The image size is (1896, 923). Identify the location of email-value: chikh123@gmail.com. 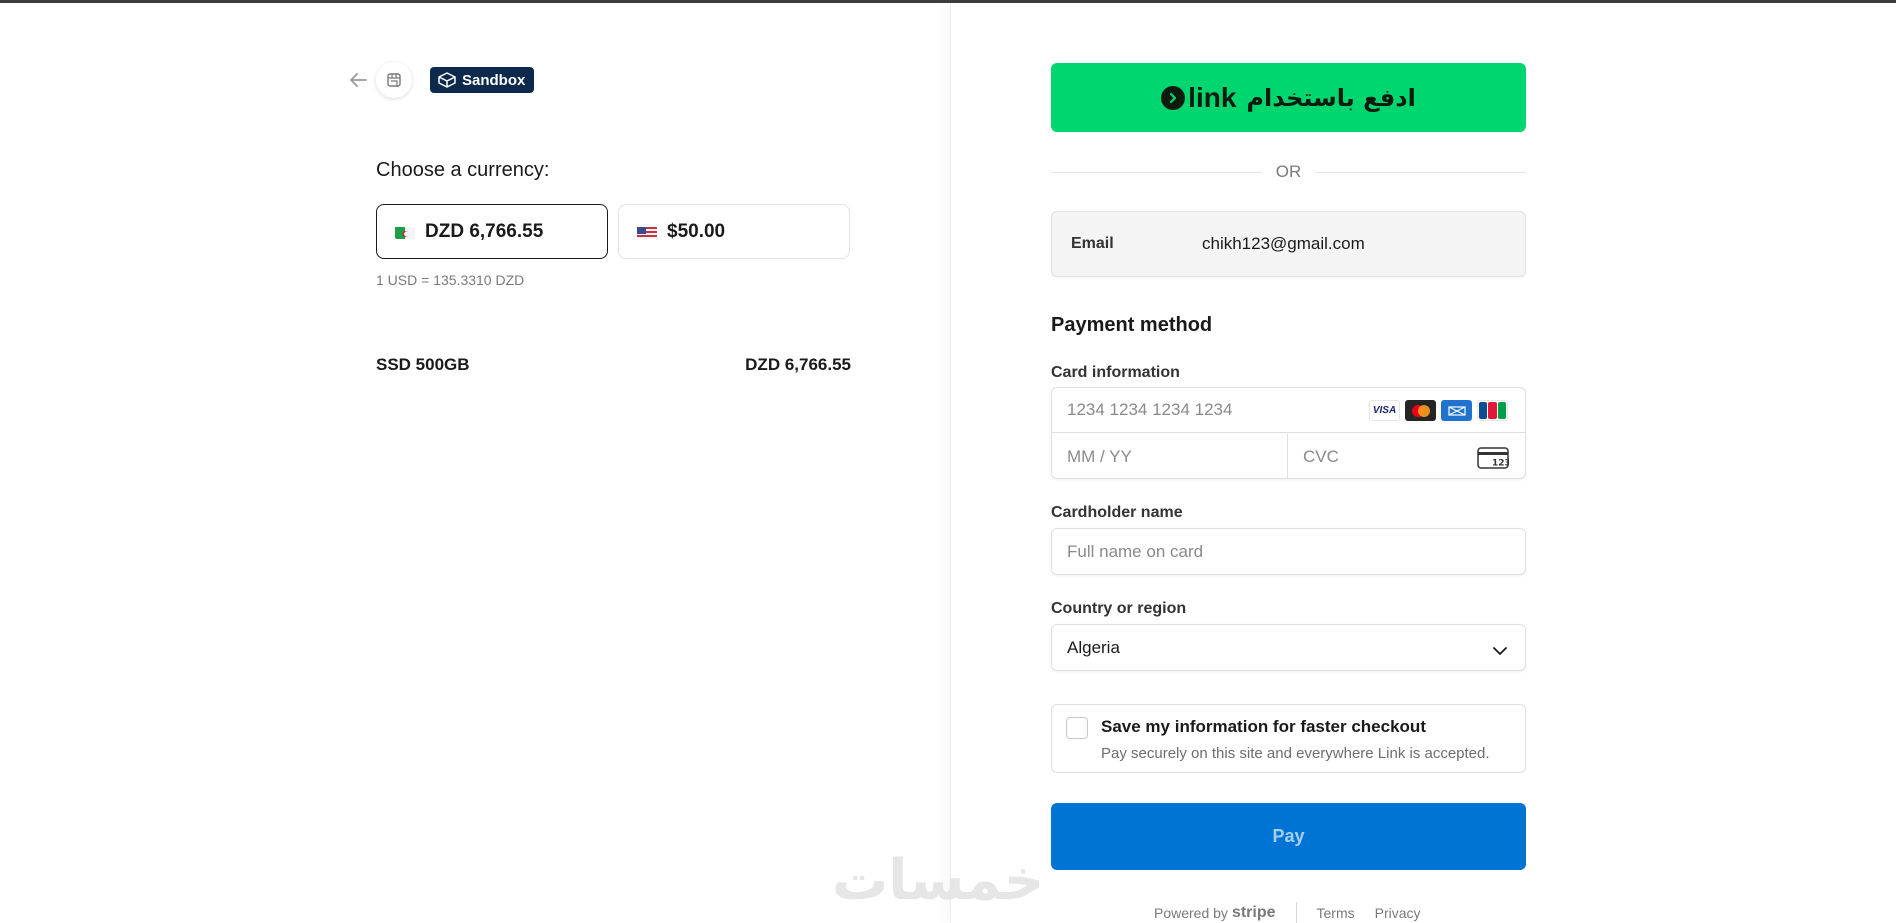
(1283, 243).